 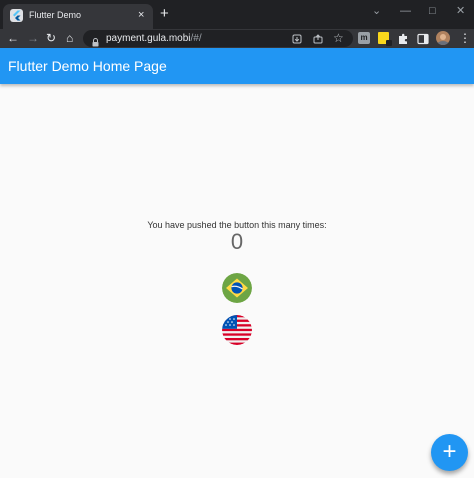 I want to click on flutter-icon, so click(x=16, y=15).